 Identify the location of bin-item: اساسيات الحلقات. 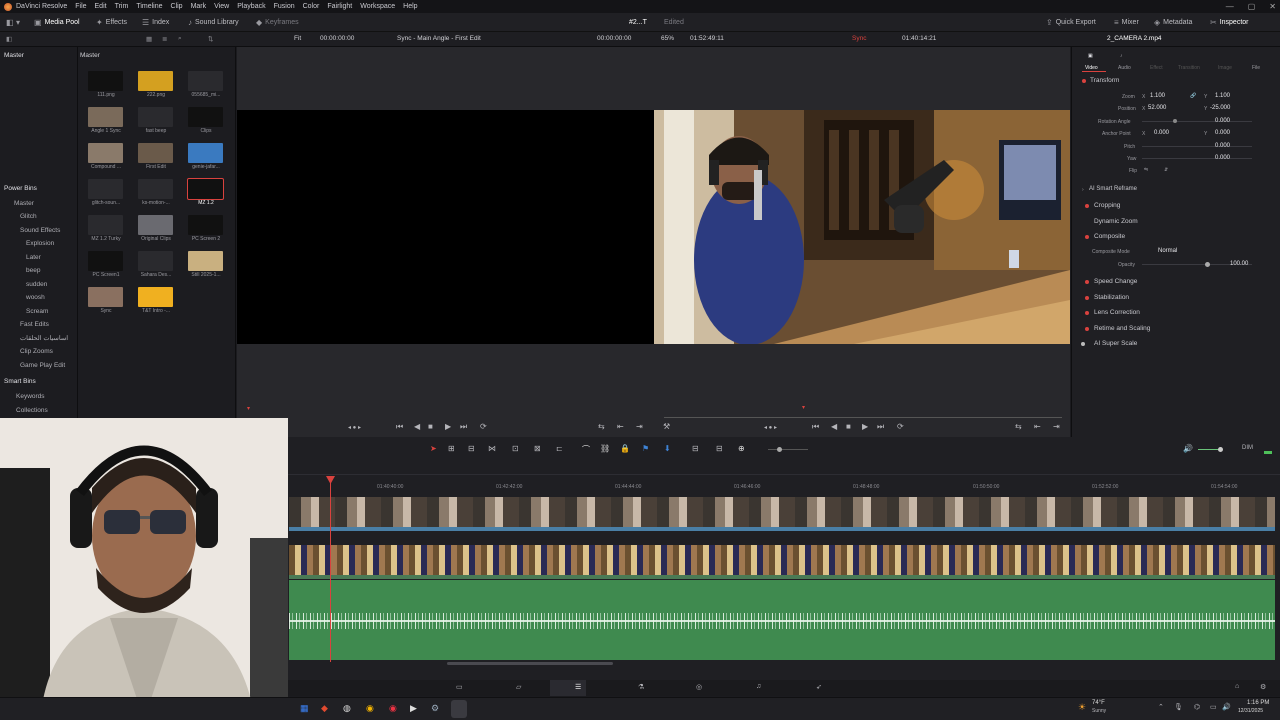
(44, 338).